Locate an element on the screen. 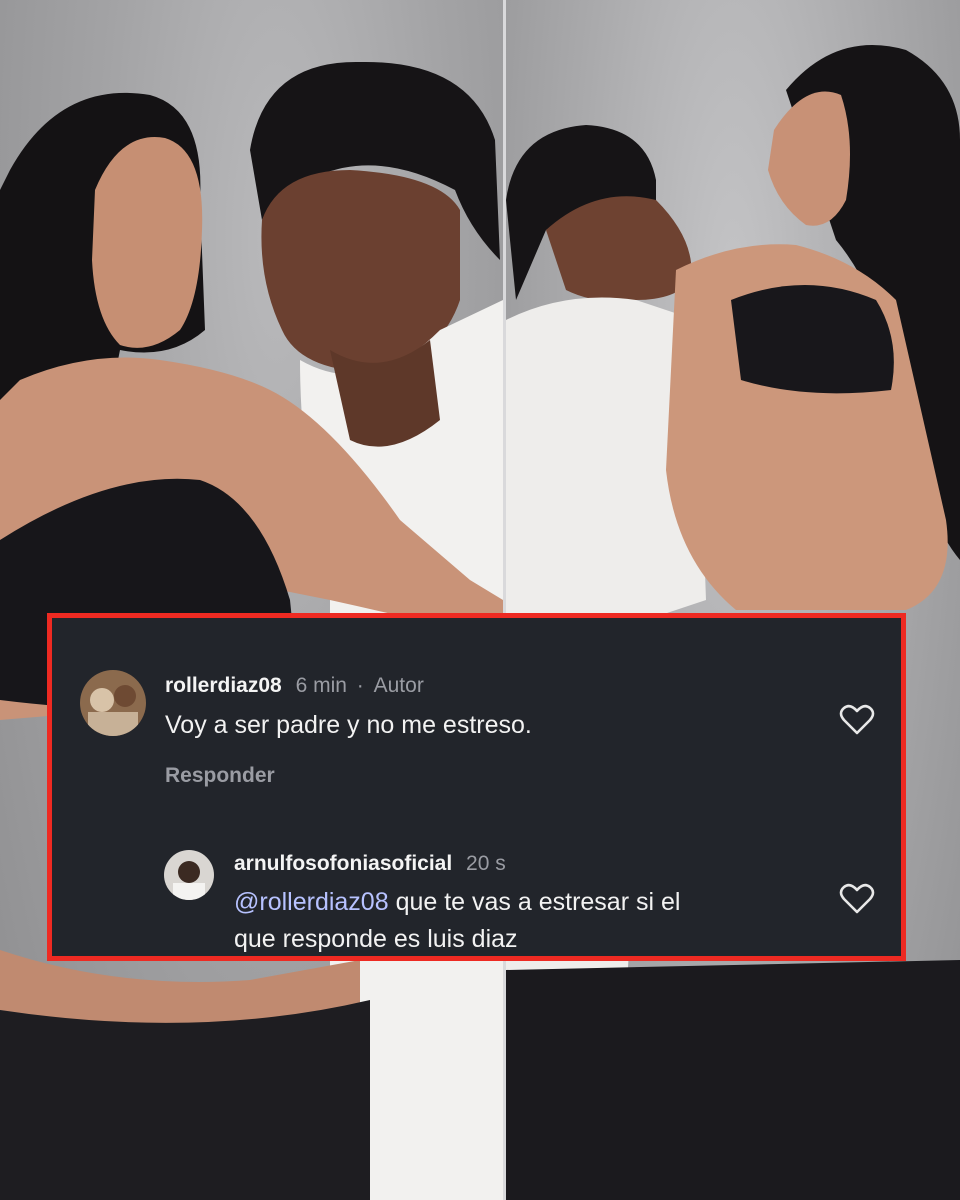 The height and width of the screenshot is (1200, 960). timestamp: 20 s is located at coordinates (486, 863).